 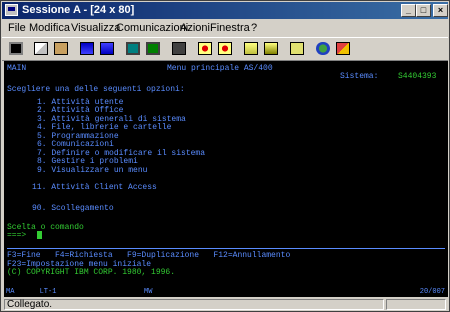 I want to click on internet-button, so click(x=323, y=48).